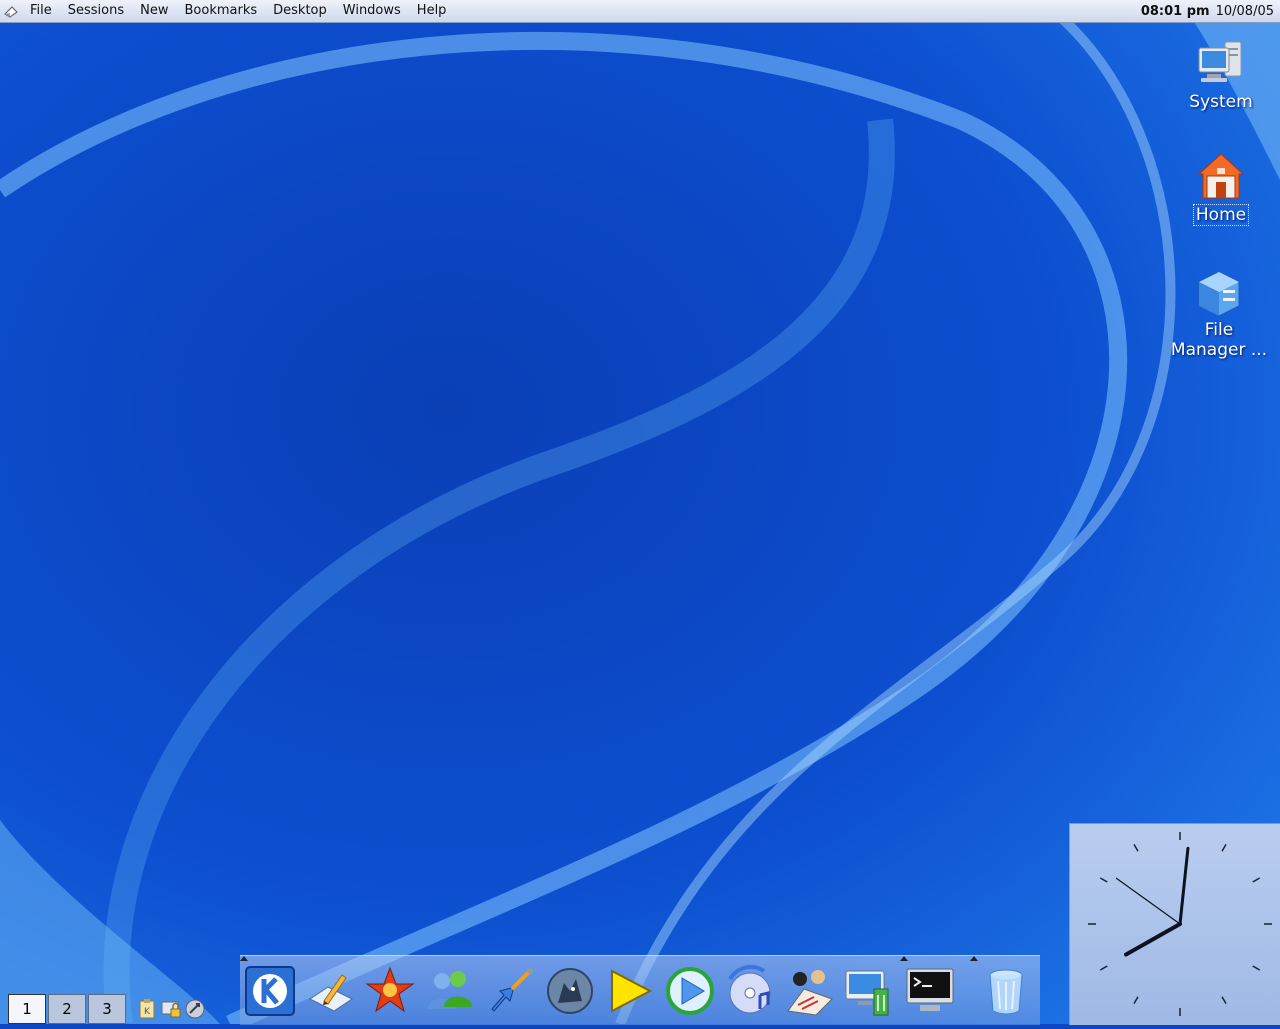  Describe the element at coordinates (810, 991) in the screenshot. I see `people-chat-icon` at that location.